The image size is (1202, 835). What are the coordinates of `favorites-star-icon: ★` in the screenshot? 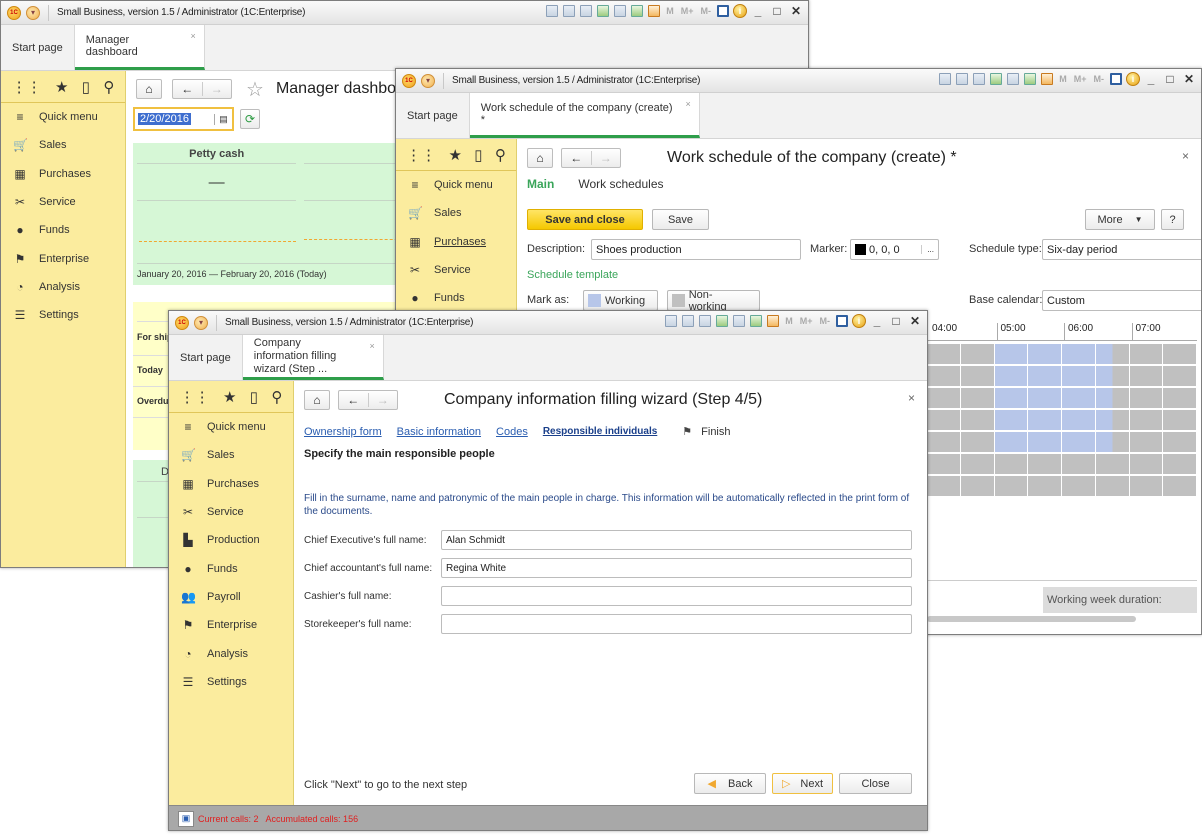 It's located at (229, 397).